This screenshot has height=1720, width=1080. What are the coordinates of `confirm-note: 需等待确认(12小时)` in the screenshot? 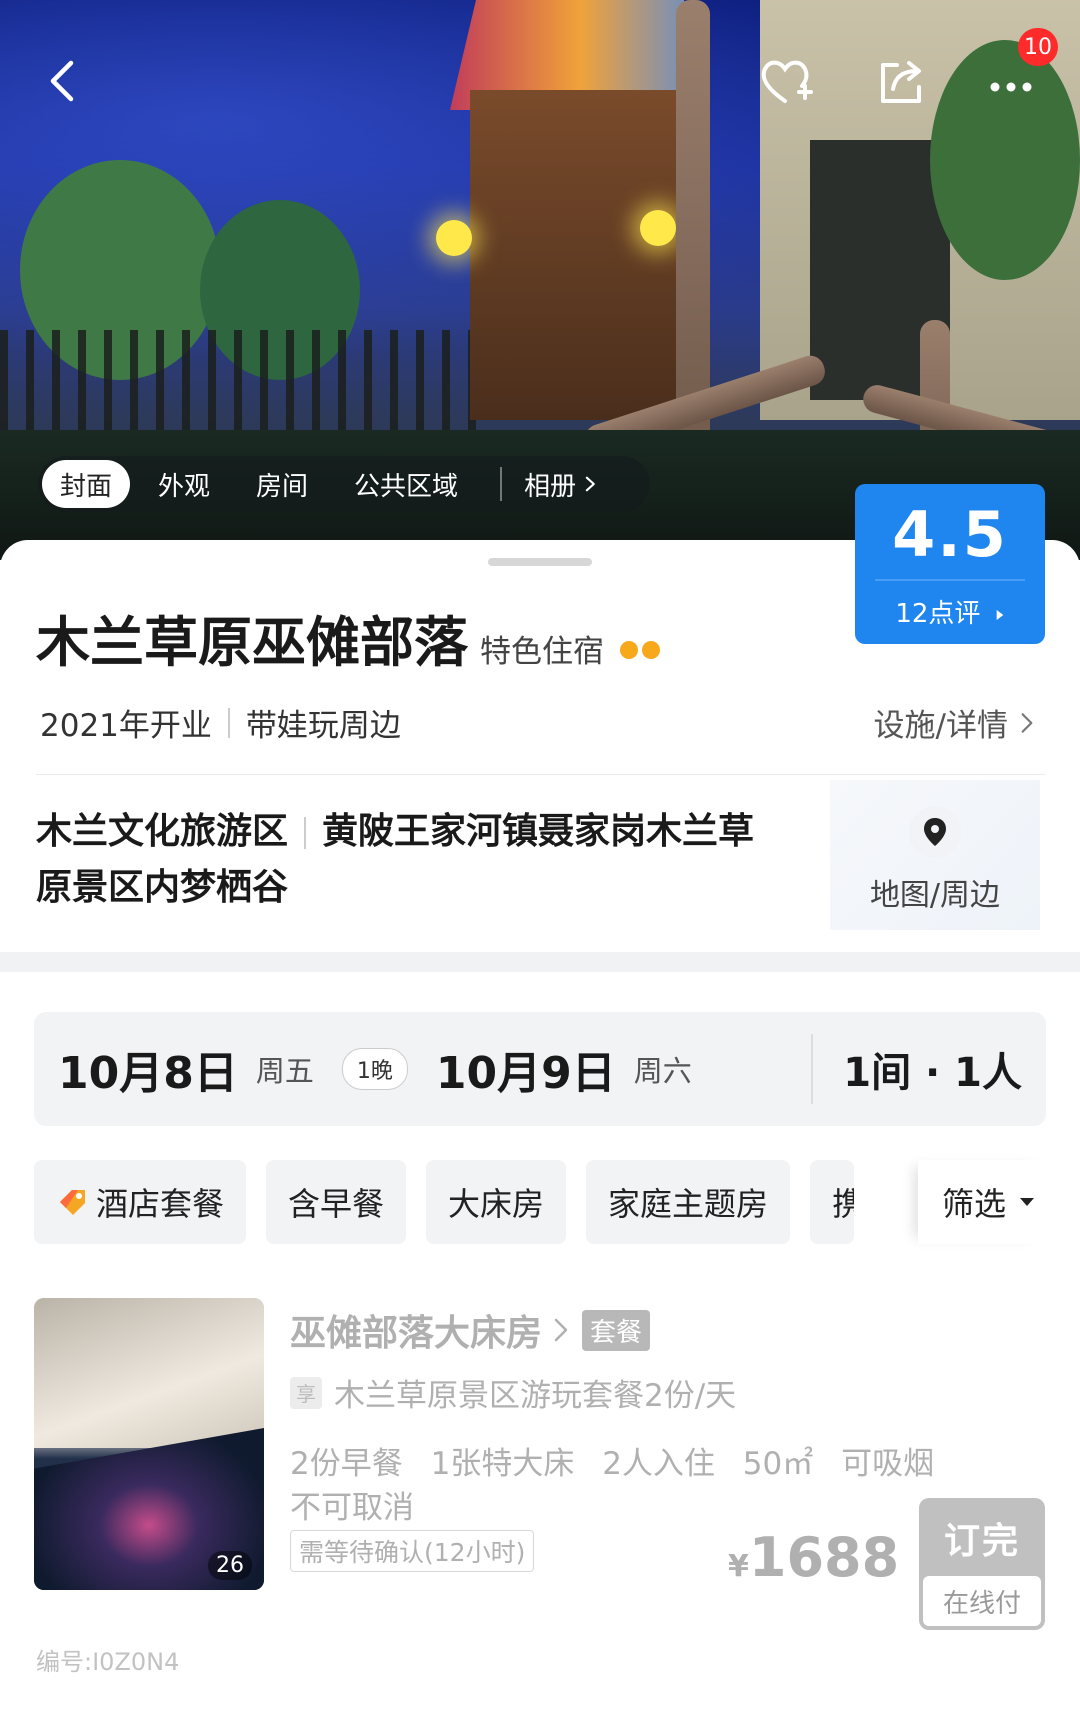 It's located at (412, 1551).